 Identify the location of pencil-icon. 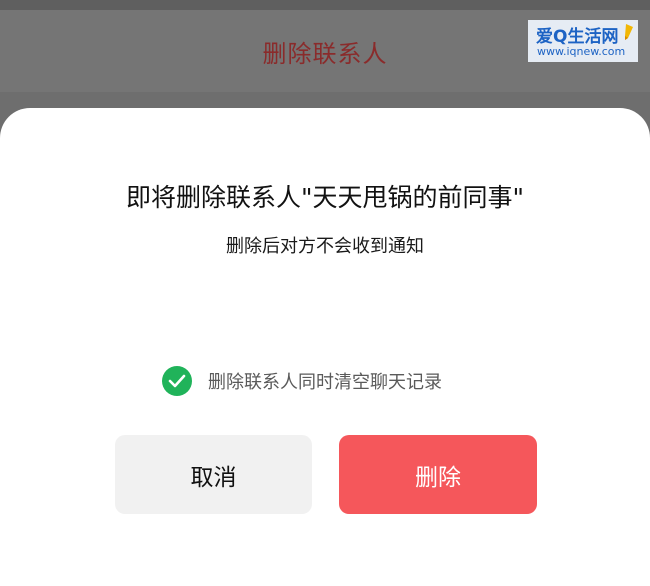
(629, 32).